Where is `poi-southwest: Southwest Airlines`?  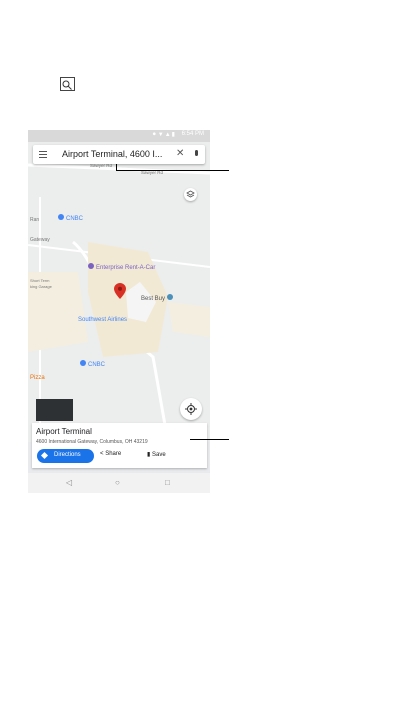
poi-southwest: Southwest Airlines is located at coordinates (102, 320).